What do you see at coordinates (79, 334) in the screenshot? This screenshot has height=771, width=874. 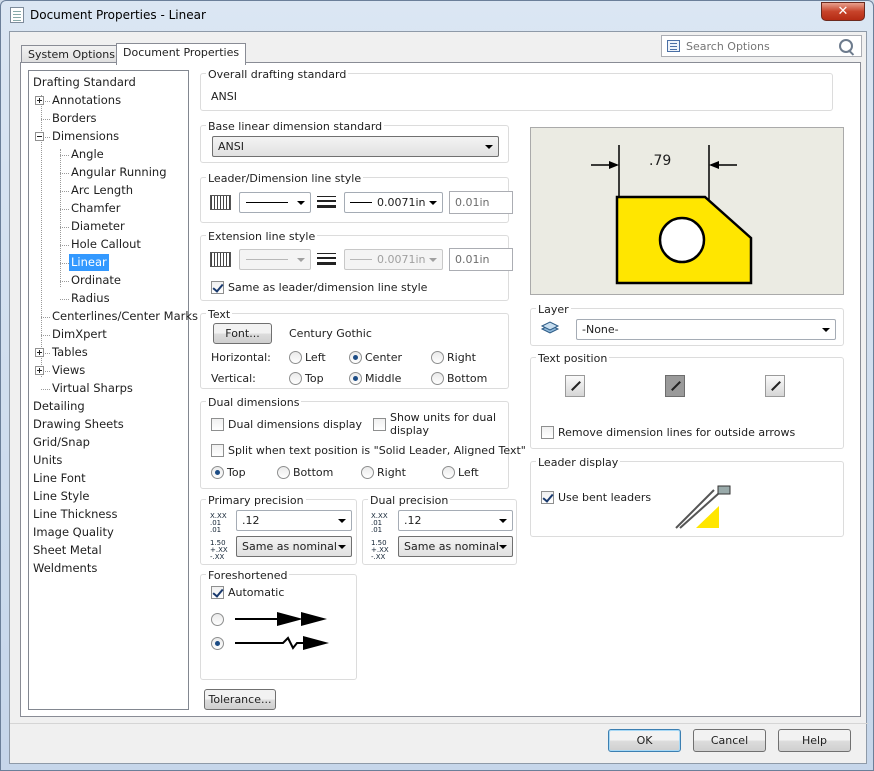 I see `tree-item-dimxpert: DimXpert` at bounding box center [79, 334].